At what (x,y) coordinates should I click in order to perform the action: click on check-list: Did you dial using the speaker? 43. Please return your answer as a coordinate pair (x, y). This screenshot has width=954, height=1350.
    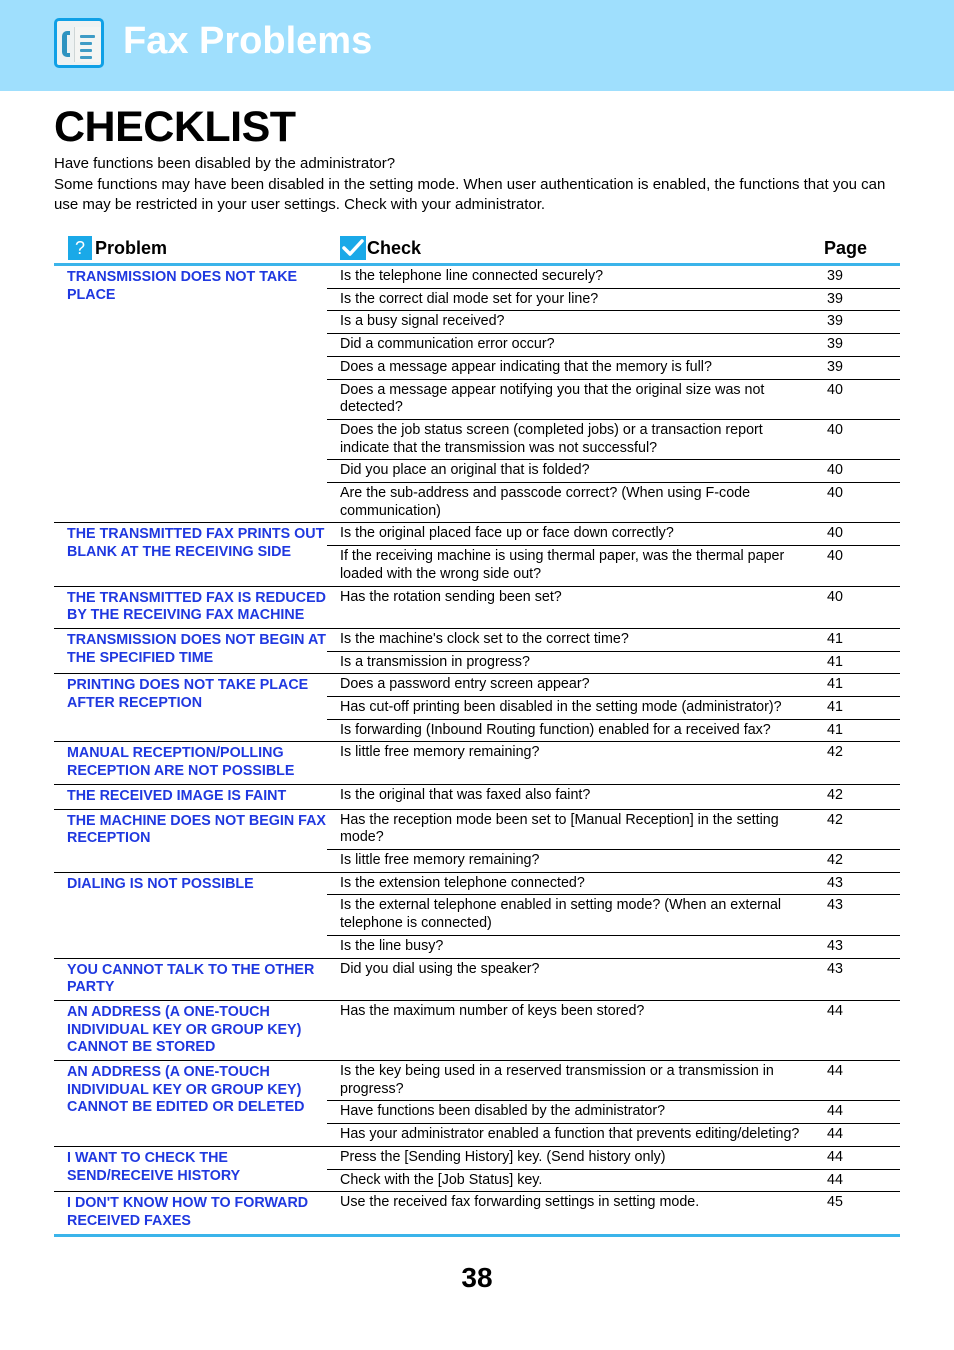
    Looking at the image, I should click on (613, 979).